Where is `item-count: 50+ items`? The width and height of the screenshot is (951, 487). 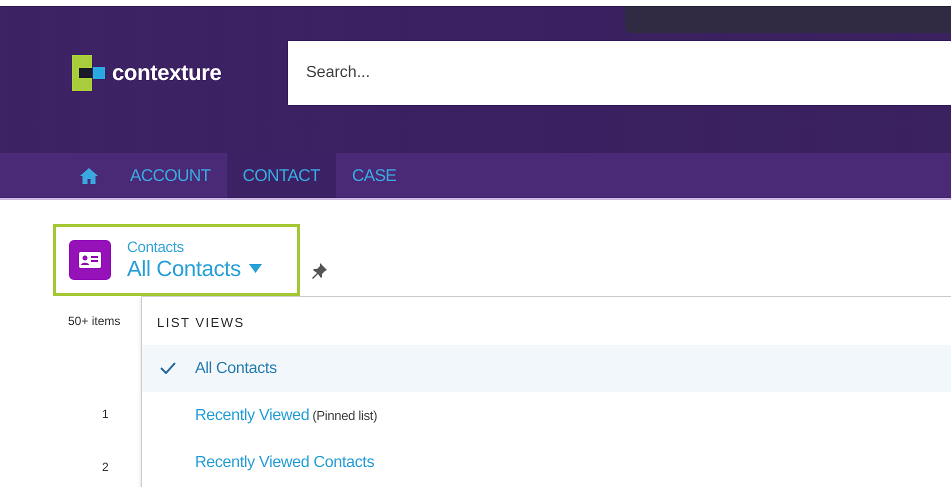 item-count: 50+ items is located at coordinates (94, 321).